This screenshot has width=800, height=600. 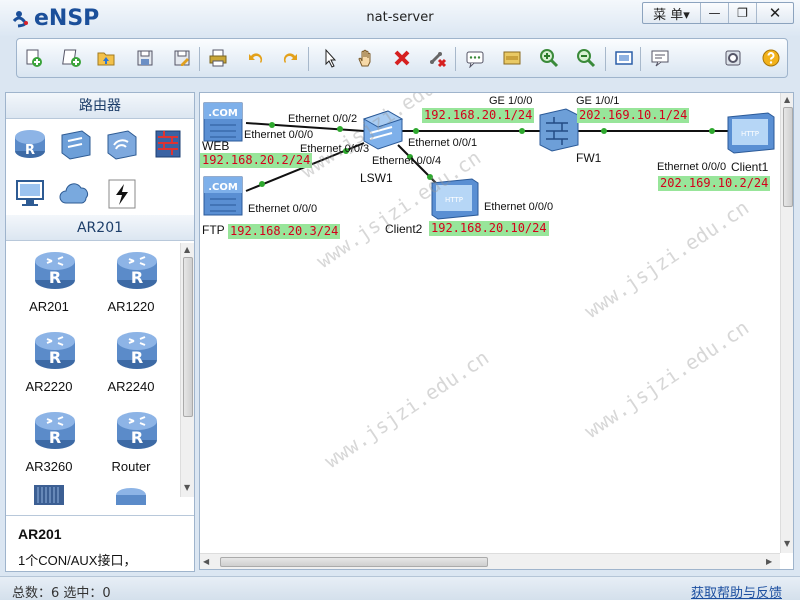 What do you see at coordinates (736, 591) in the screenshot?
I see `help-feedback-link: 获取帮助与反馈` at bounding box center [736, 591].